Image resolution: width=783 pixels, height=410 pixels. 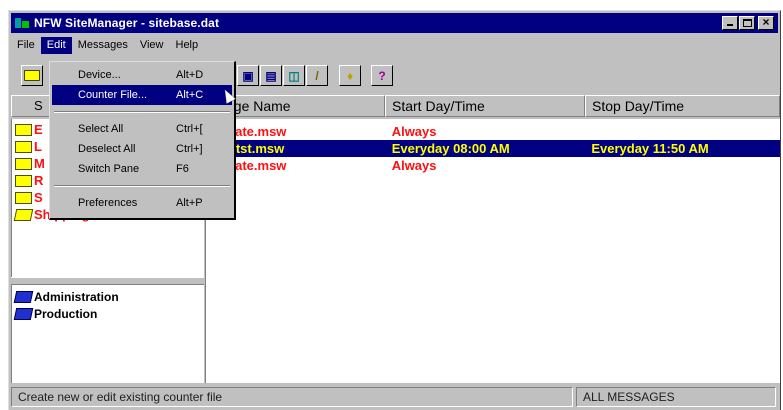 I want to click on copy-icon: ▤, so click(x=271, y=75).